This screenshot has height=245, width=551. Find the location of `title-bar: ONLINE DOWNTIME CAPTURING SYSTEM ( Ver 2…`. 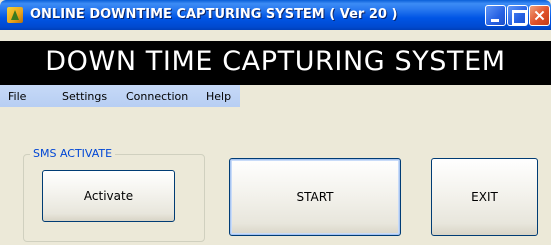

title-bar: ONLINE DOWNTIME CAPTURING SYSTEM ( Ver 2… is located at coordinates (275, 15).